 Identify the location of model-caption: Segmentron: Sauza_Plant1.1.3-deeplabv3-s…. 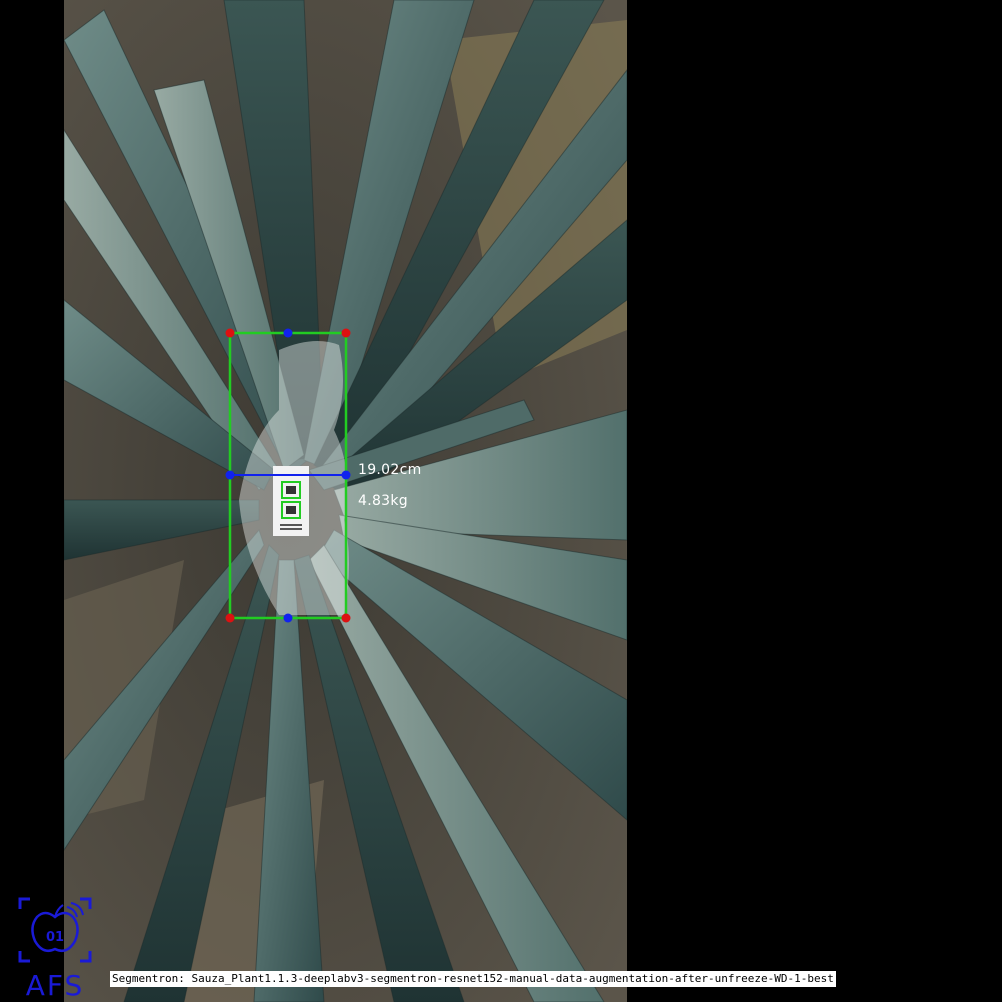
(473, 979).